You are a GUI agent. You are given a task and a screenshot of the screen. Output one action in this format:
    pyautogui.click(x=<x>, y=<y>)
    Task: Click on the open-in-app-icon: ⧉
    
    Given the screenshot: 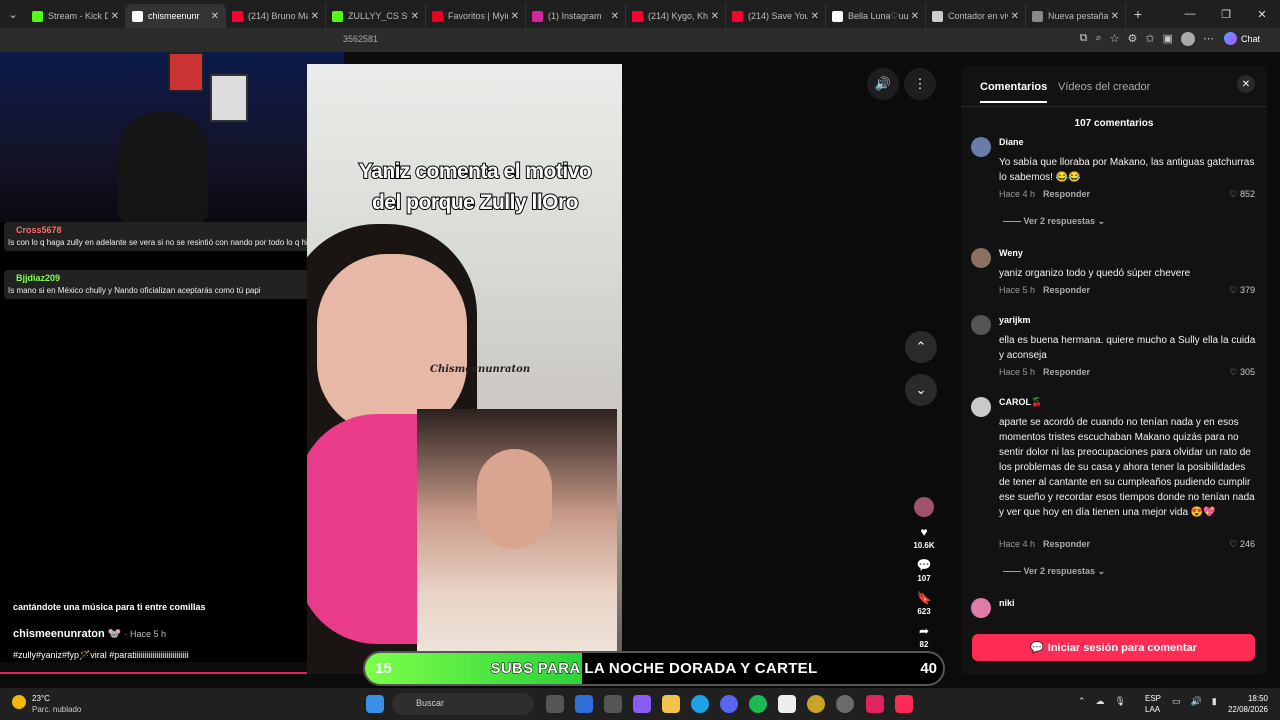 What is the action you would take?
    pyautogui.click(x=1084, y=39)
    